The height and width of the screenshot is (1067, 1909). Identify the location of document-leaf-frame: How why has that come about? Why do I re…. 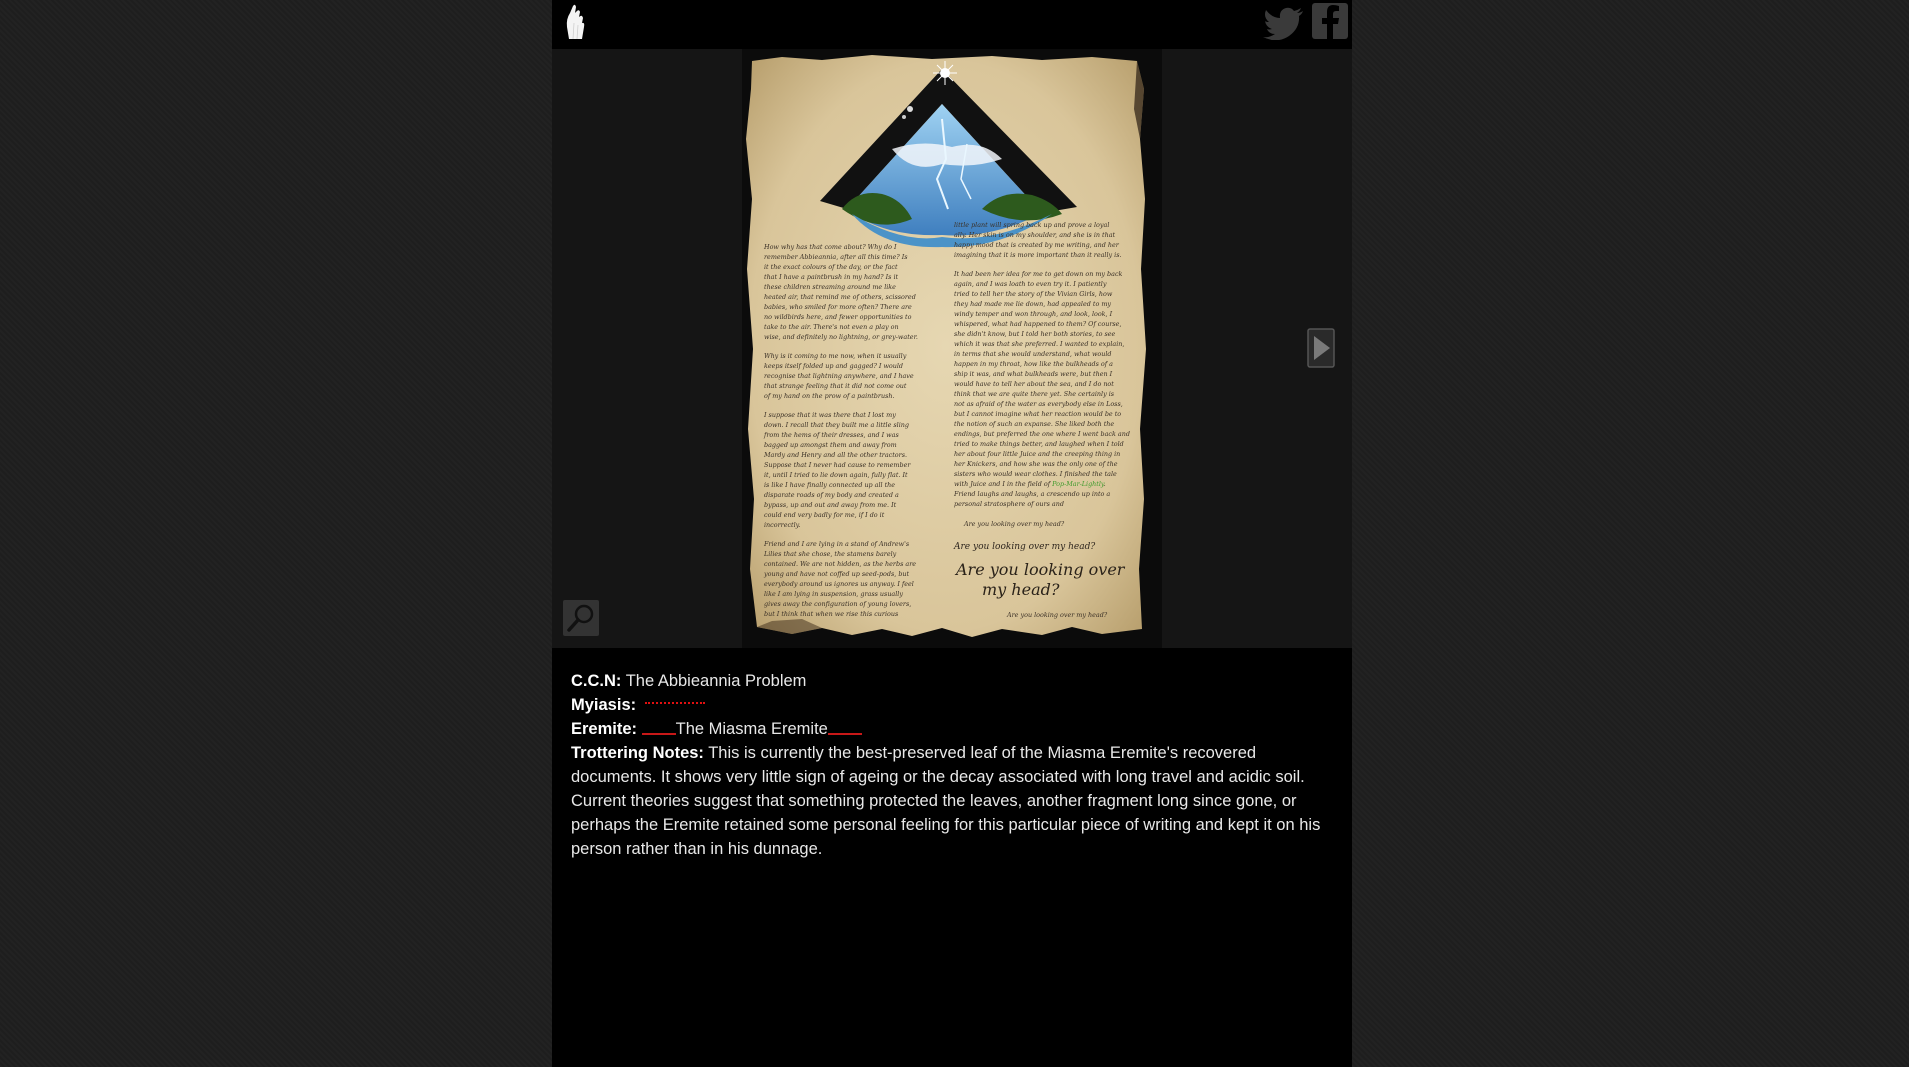
(952, 348).